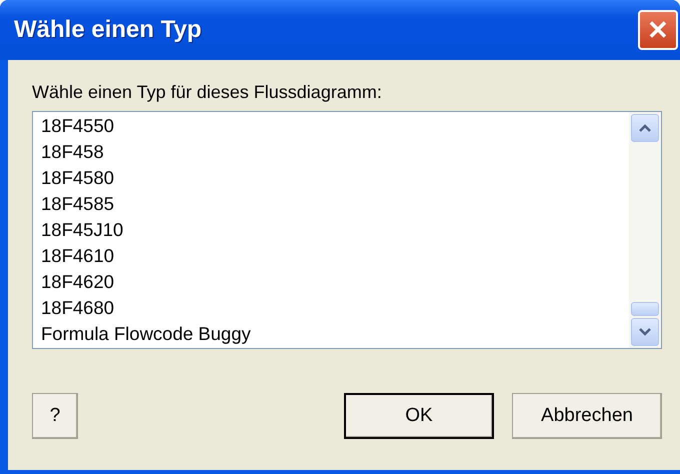  I want to click on close-button: ✕, so click(658, 30).